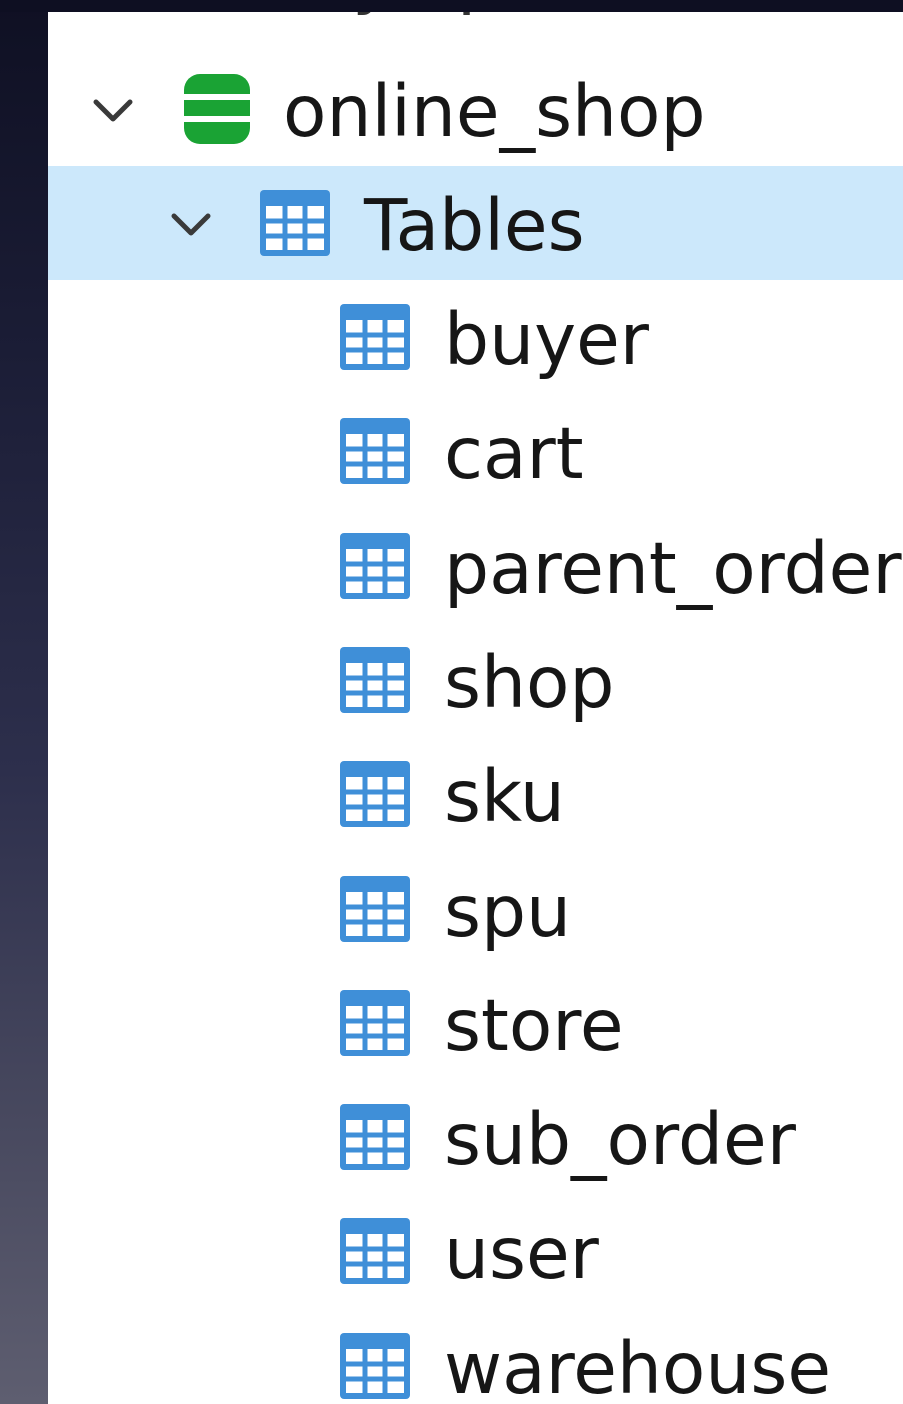 This screenshot has width=903, height=1404. What do you see at coordinates (475, 24) in the screenshot?
I see `tree-node-mysql: mysql` at bounding box center [475, 24].